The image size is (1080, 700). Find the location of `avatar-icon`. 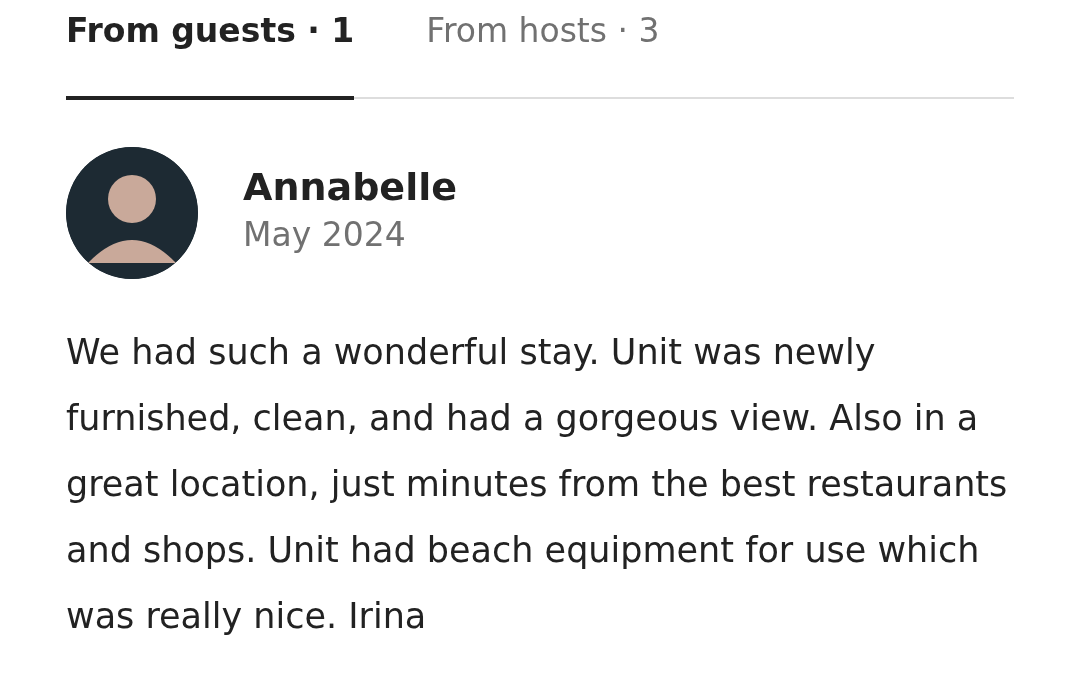

avatar-icon is located at coordinates (132, 212).